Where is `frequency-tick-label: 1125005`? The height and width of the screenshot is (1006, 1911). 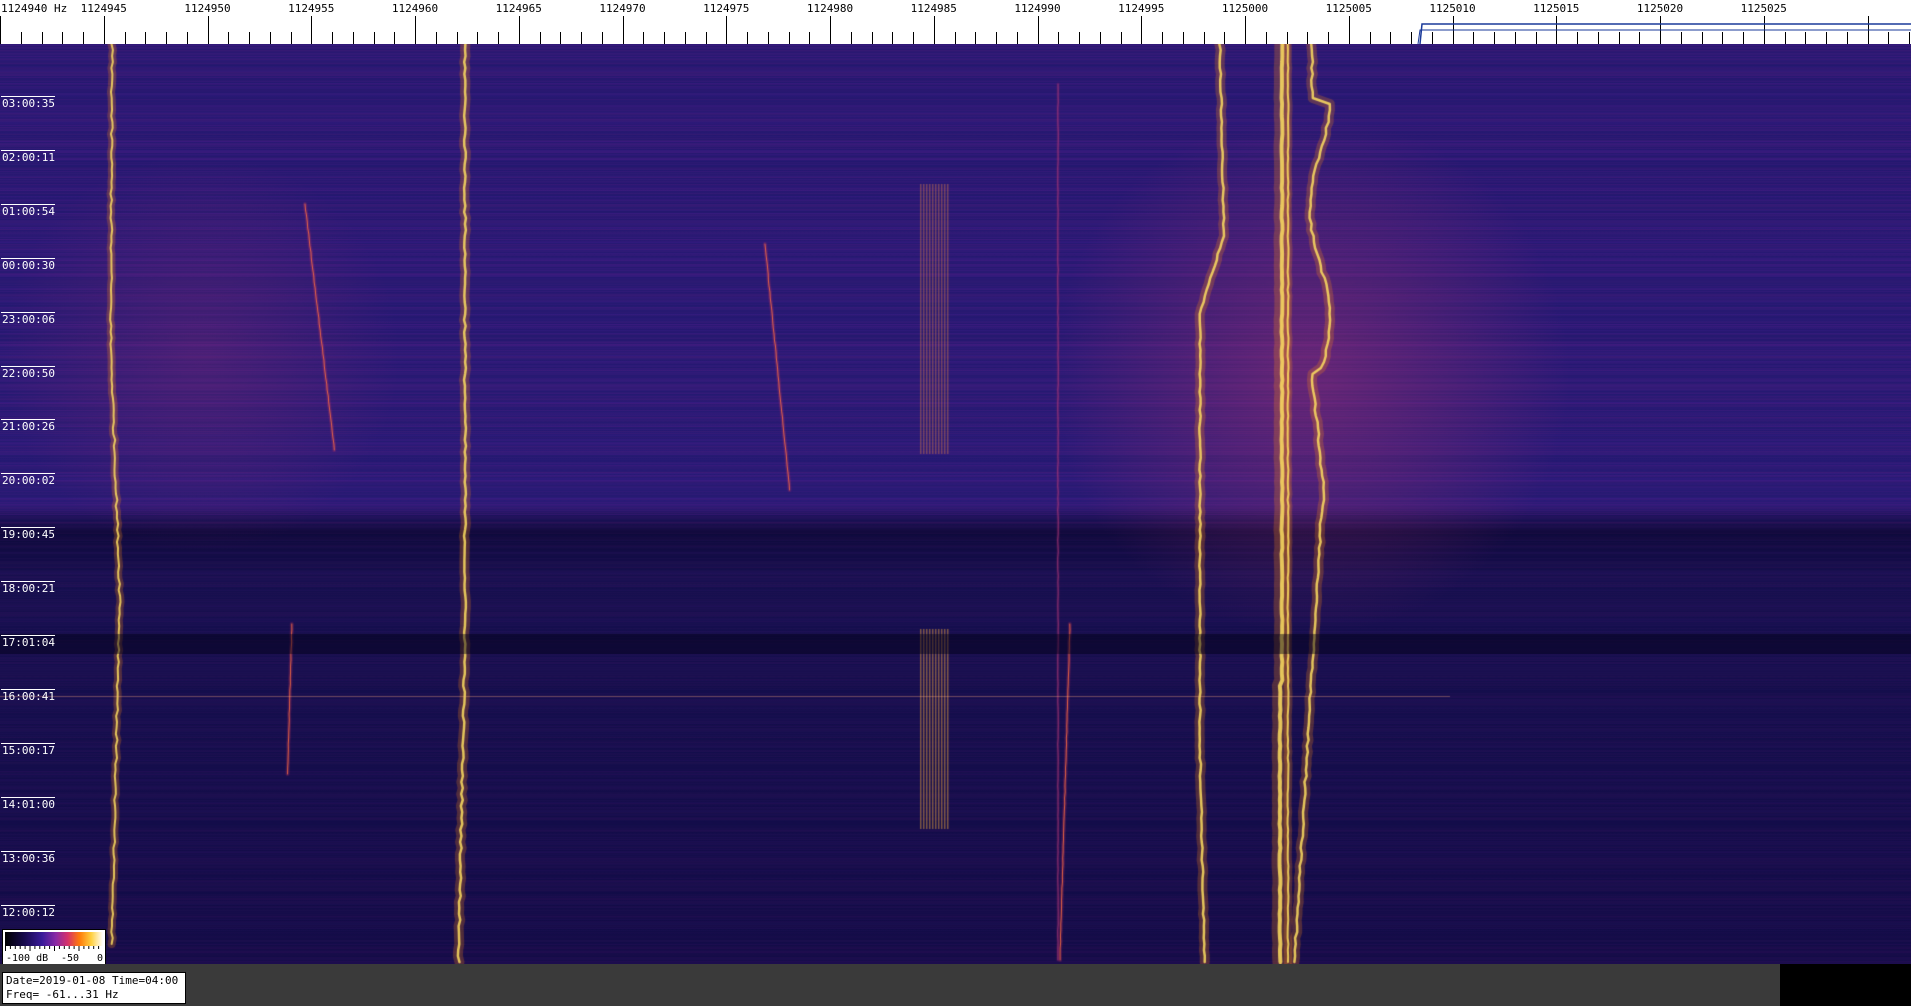
frequency-tick-label: 1125005 is located at coordinates (1348, 8).